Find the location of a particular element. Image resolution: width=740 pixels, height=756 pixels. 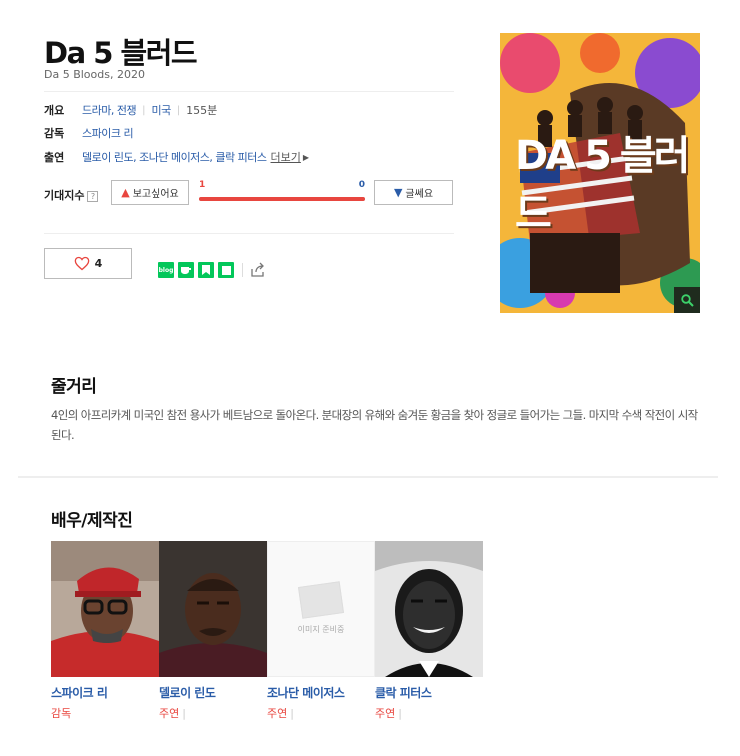

director-row: 감독 스파이크 리 is located at coordinates (89, 133).